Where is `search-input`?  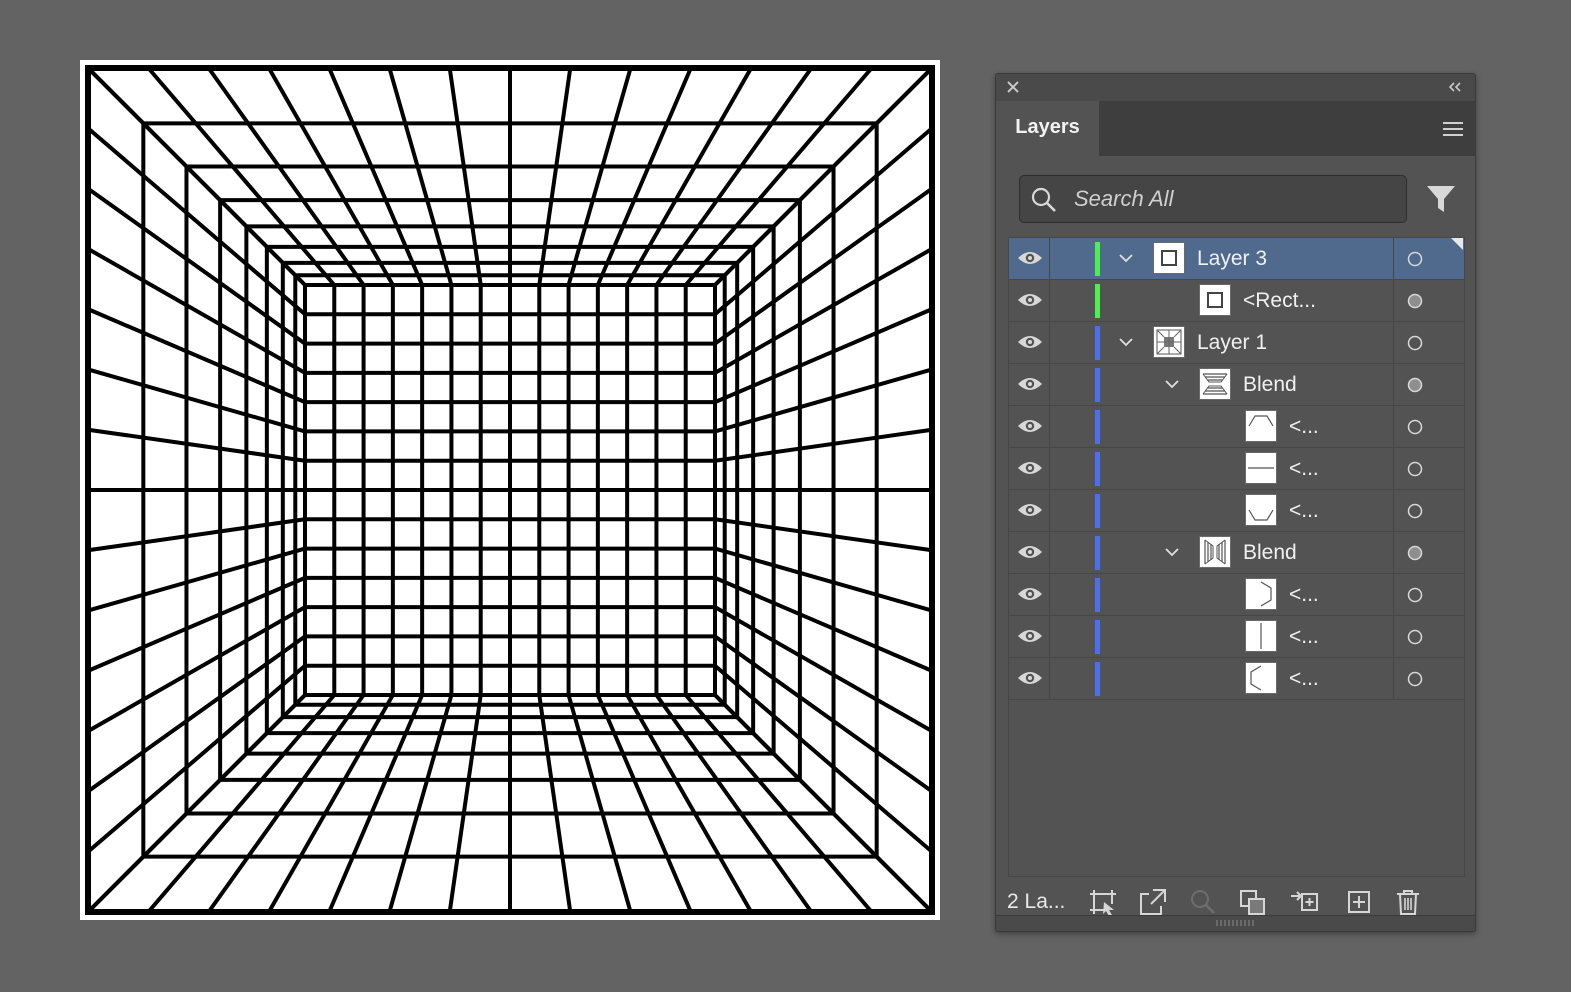 search-input is located at coordinates (1234, 199).